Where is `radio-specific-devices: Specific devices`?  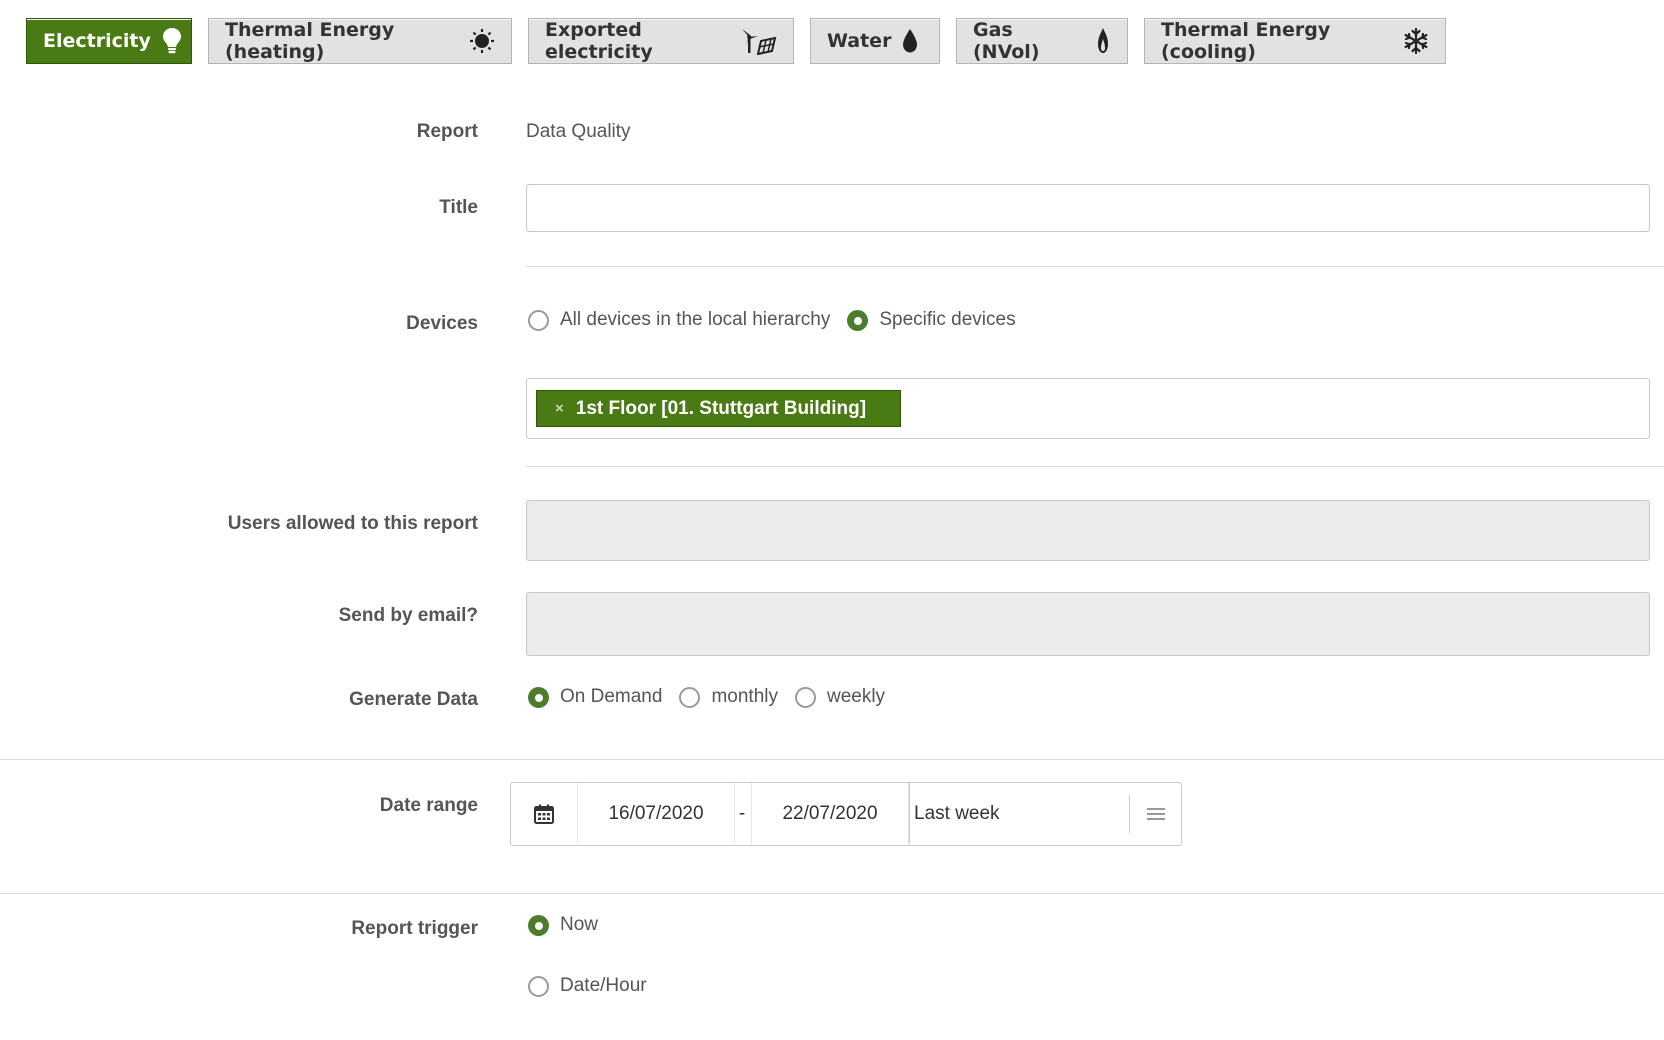 radio-specific-devices: Specific devices is located at coordinates (931, 320).